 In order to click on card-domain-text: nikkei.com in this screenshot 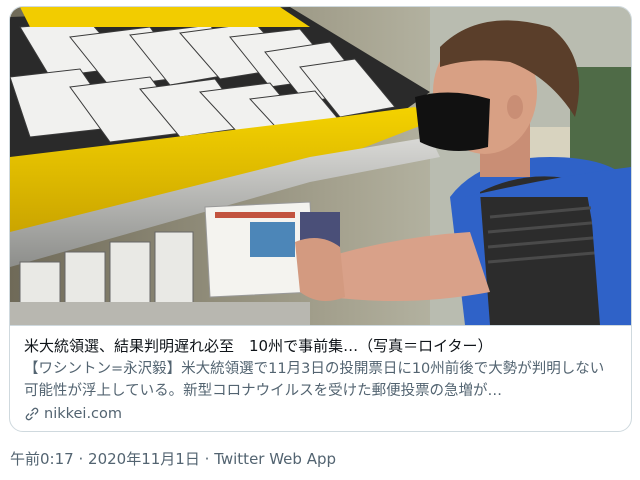, I will do `click(83, 414)`.